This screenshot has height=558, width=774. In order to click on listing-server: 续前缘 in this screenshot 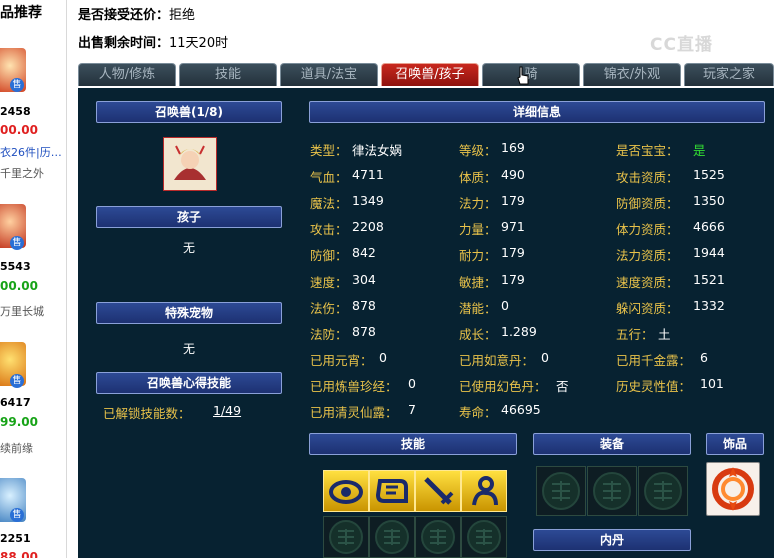, I will do `click(16, 448)`.